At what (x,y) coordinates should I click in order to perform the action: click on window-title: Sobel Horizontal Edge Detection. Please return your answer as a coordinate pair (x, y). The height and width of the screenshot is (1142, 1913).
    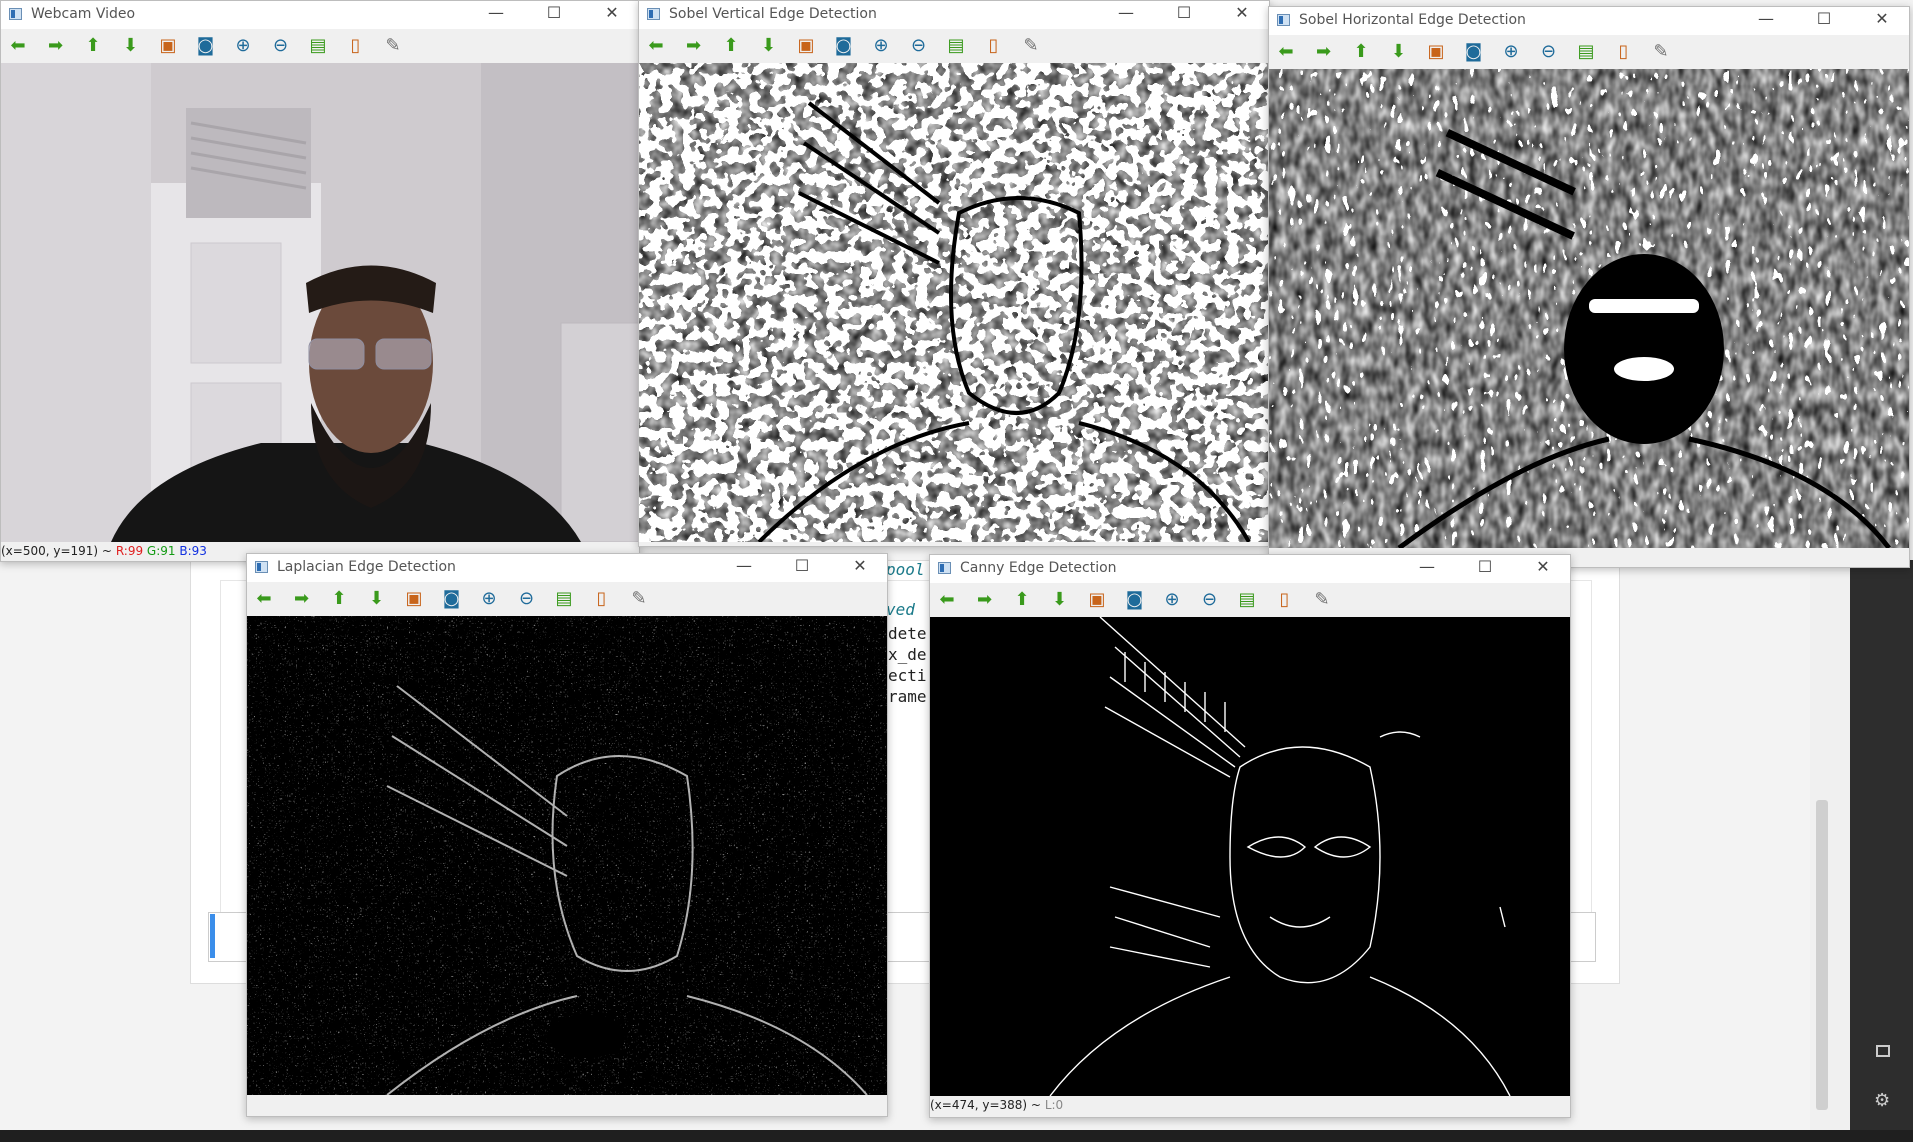
    Looking at the image, I should click on (1412, 20).